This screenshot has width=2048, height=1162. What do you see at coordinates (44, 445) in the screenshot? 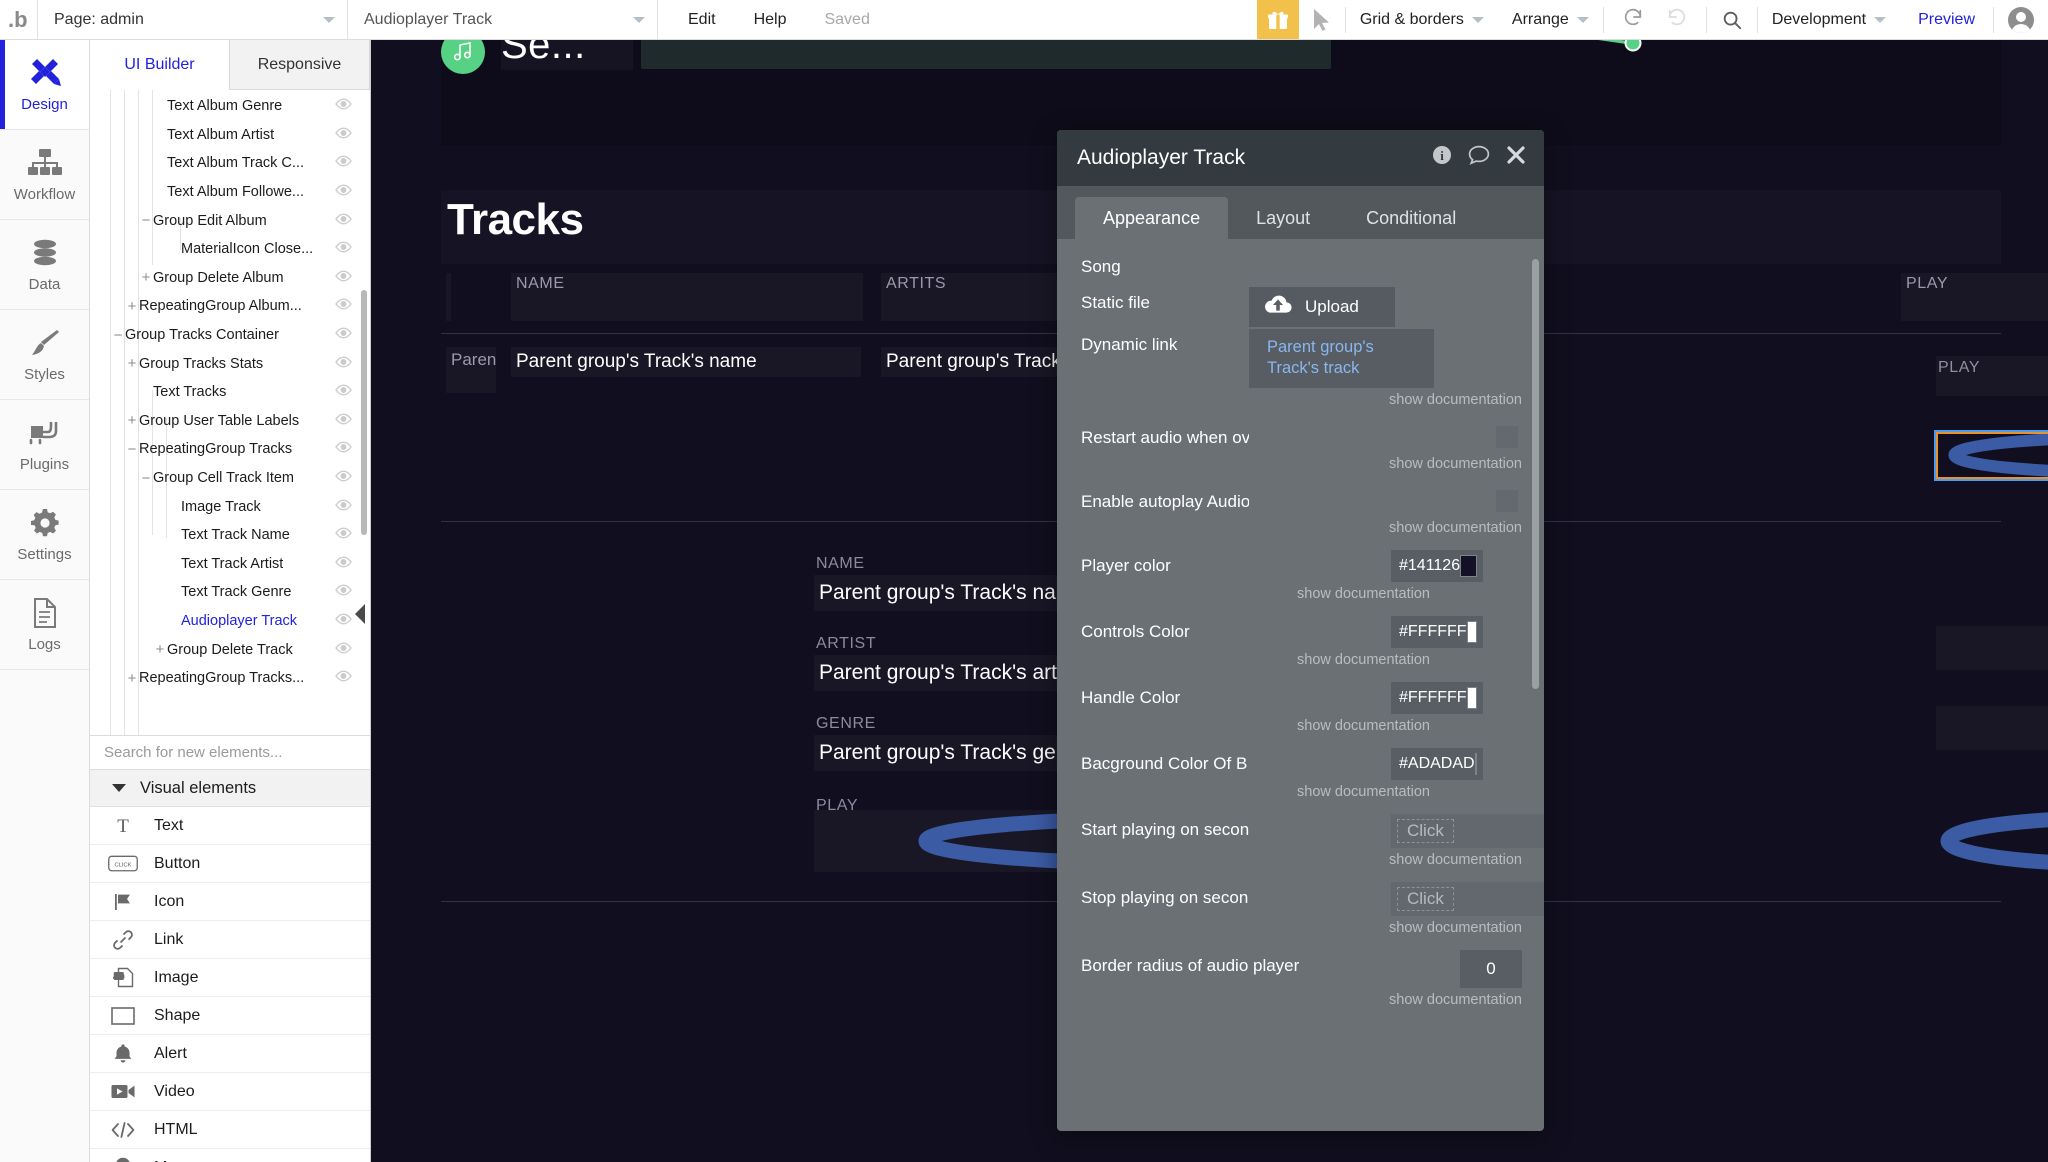
I see `sidebar-item-plugins: Plugins` at bounding box center [44, 445].